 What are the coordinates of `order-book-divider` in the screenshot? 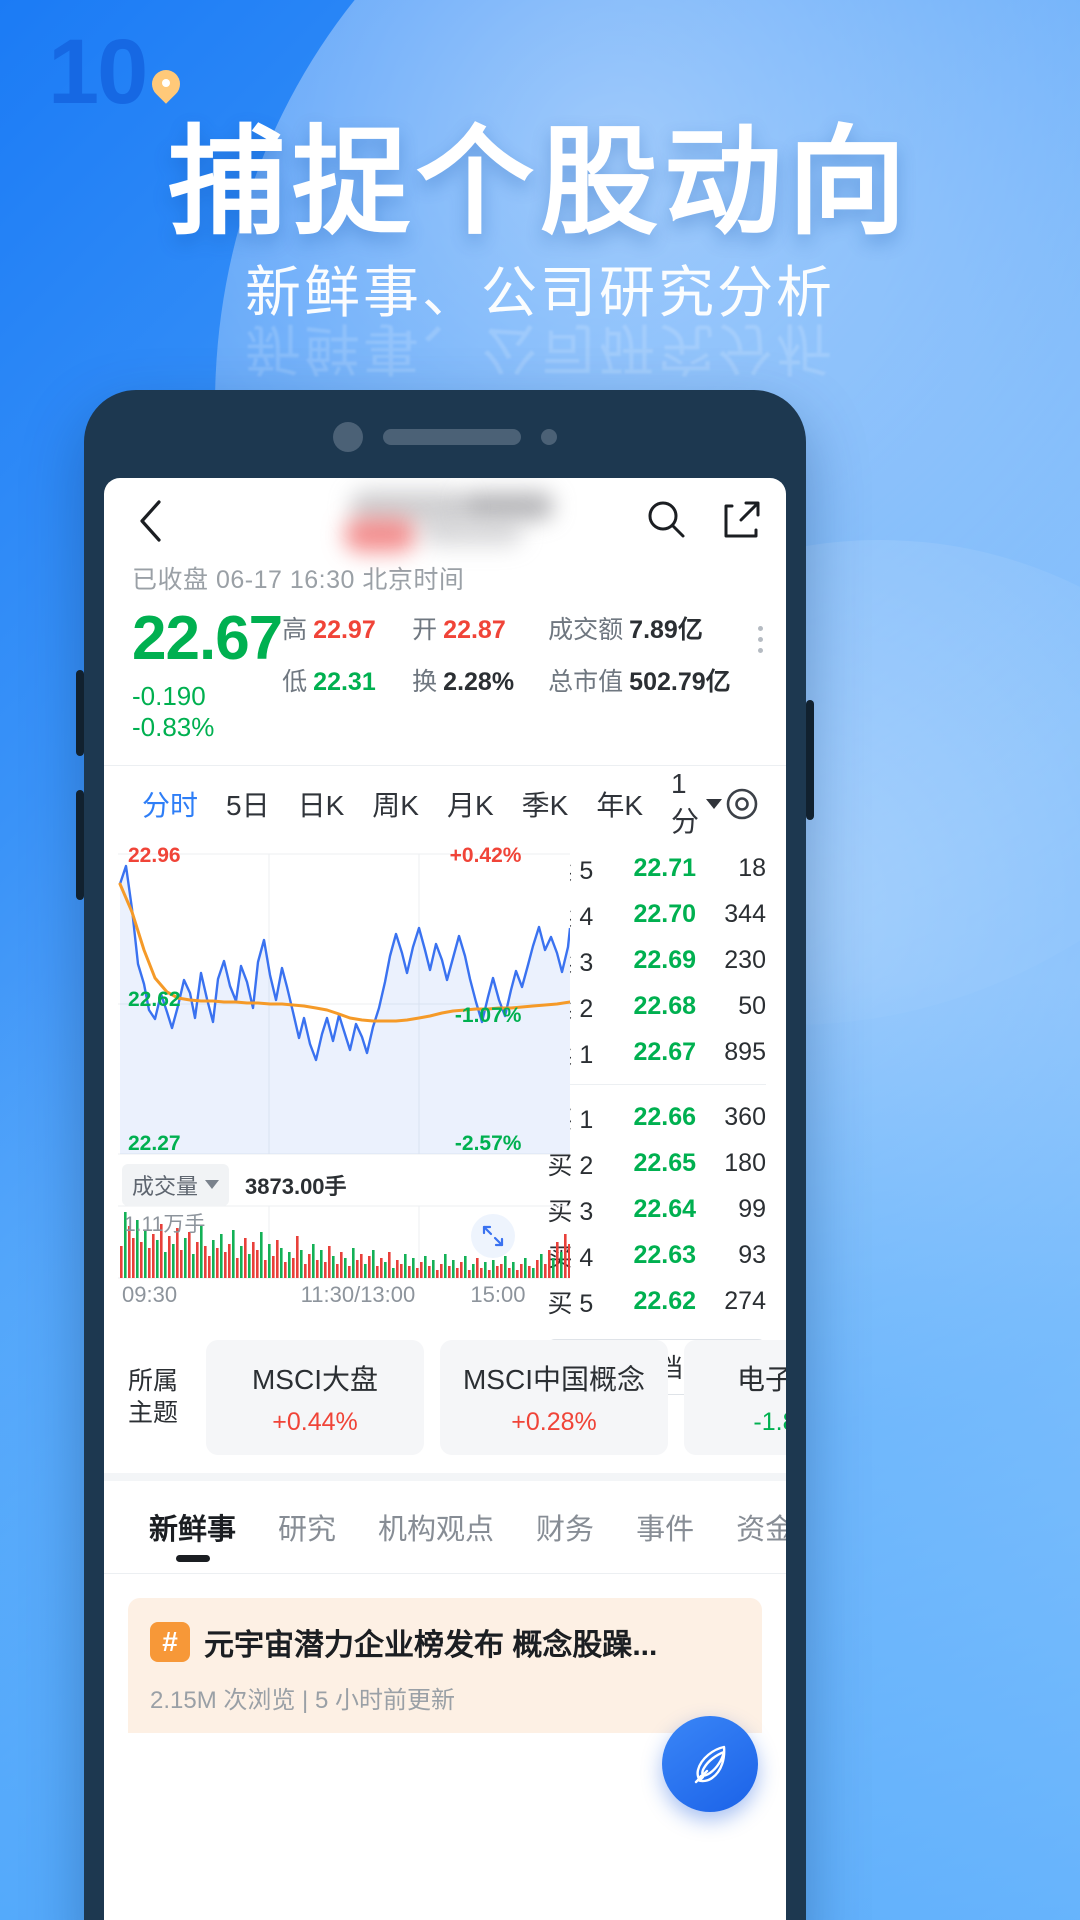 It's located at (656, 1084).